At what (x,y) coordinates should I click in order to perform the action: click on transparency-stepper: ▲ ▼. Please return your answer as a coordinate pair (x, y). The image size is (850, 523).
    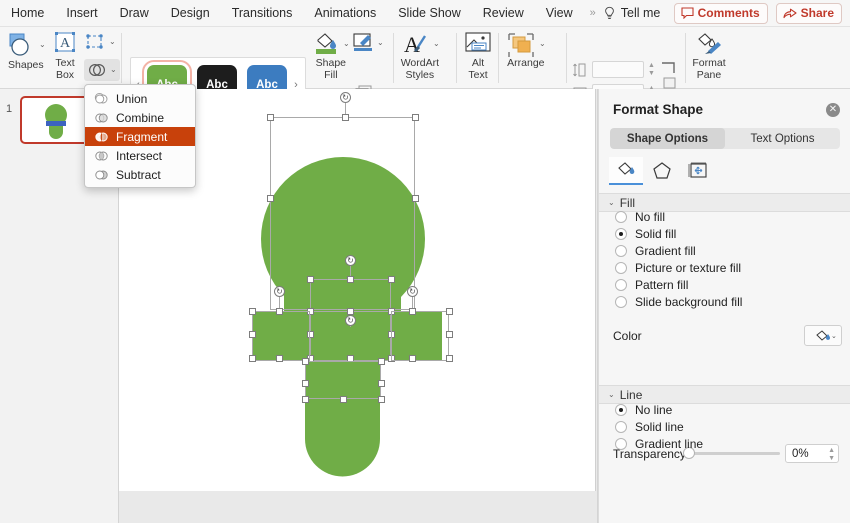
    Looking at the image, I should click on (831, 454).